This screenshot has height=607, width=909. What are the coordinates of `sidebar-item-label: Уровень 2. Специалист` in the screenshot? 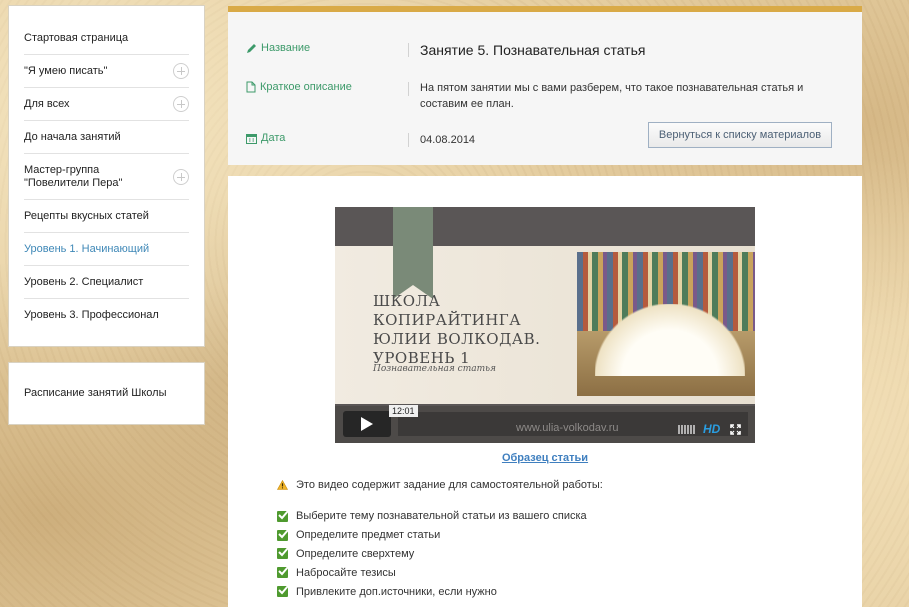 It's located at (83, 282).